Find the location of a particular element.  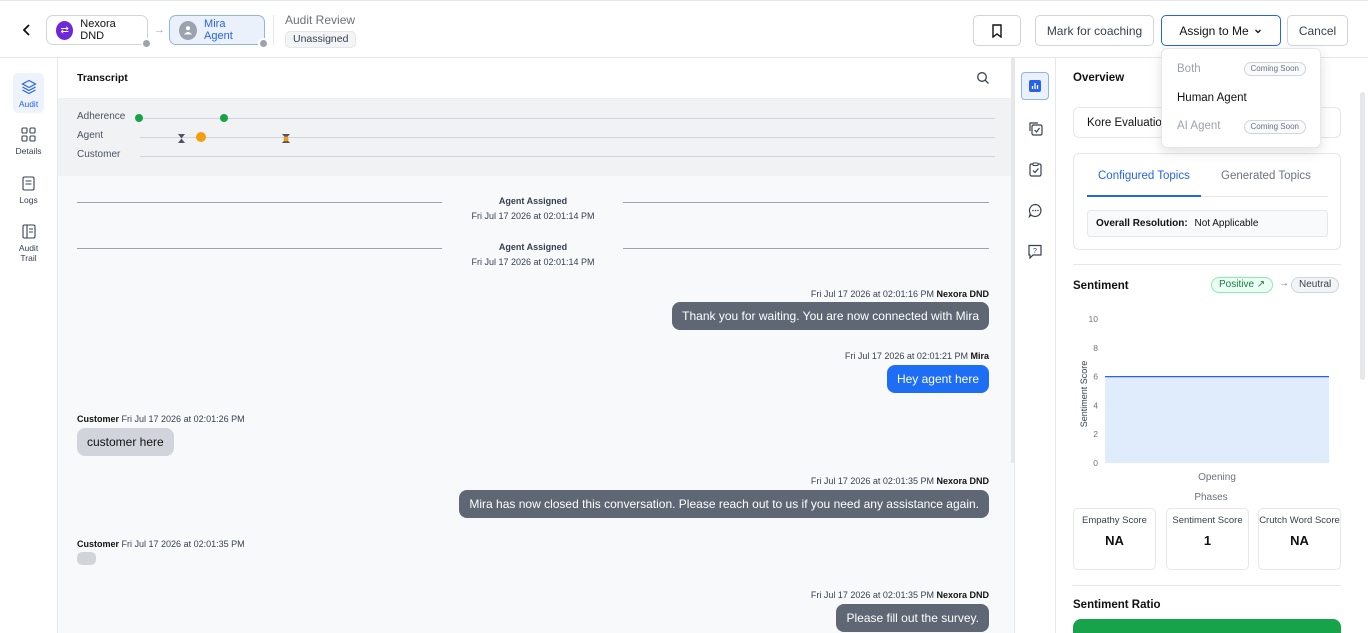

score-value: NA is located at coordinates (1114, 540).